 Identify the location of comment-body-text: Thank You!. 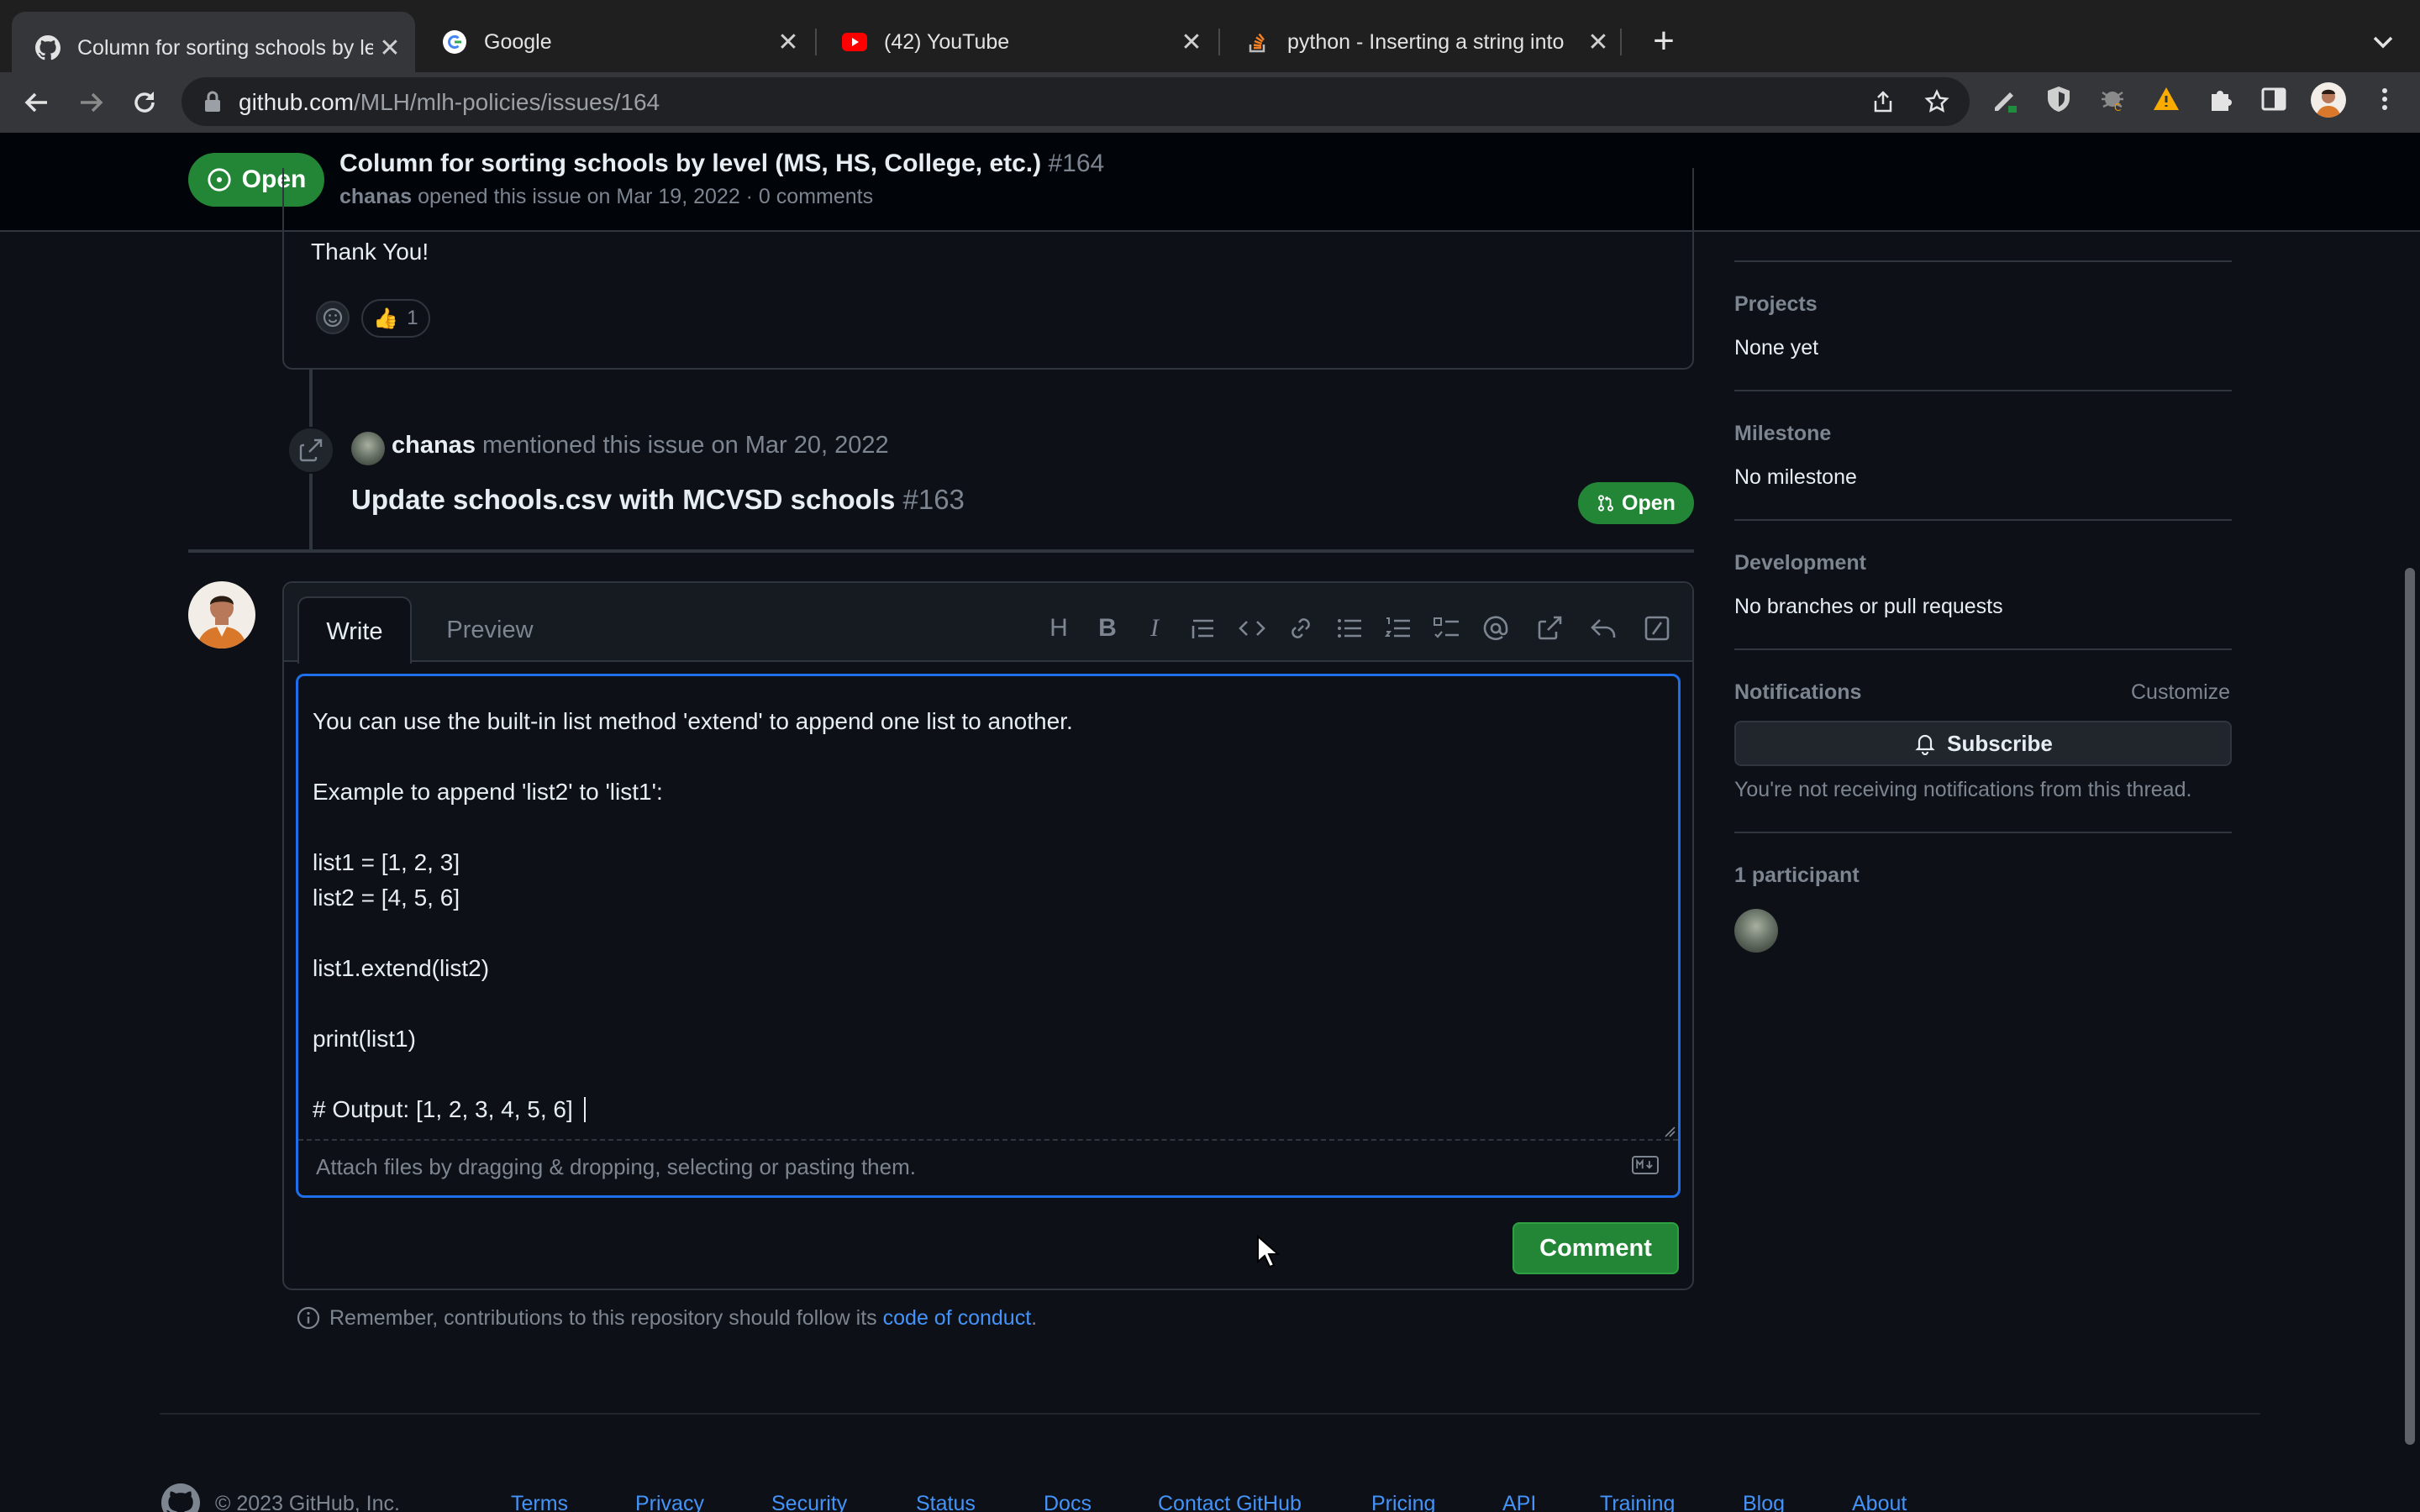
(370, 252).